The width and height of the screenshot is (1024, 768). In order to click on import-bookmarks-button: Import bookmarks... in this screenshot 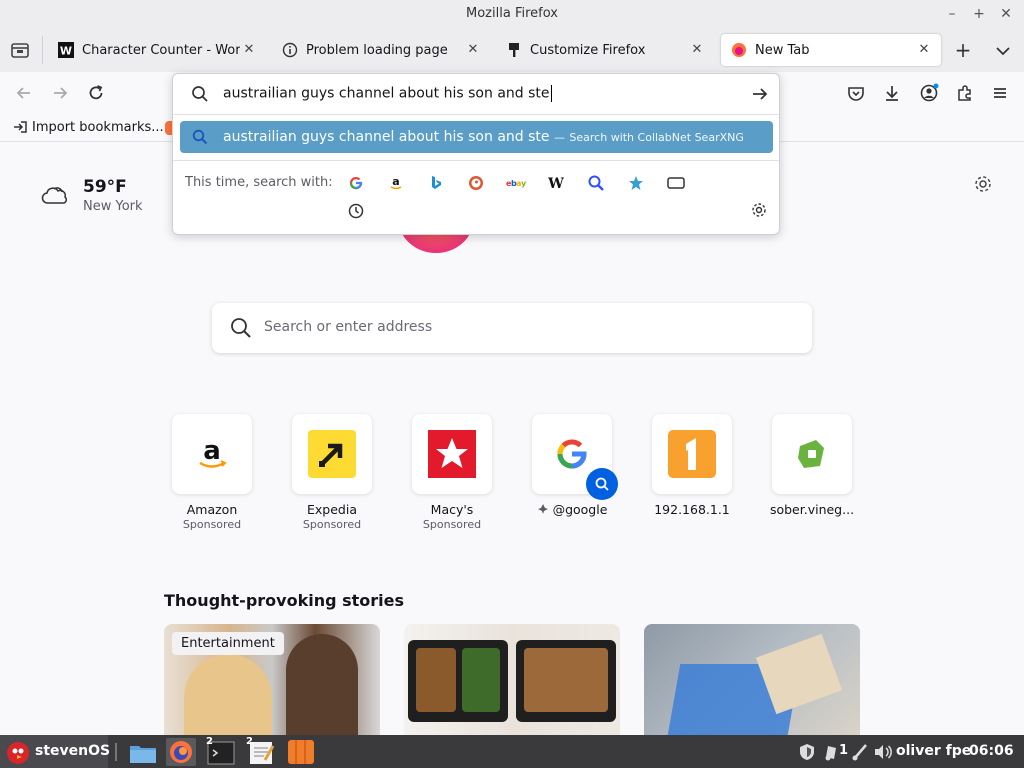, I will do `click(88, 127)`.